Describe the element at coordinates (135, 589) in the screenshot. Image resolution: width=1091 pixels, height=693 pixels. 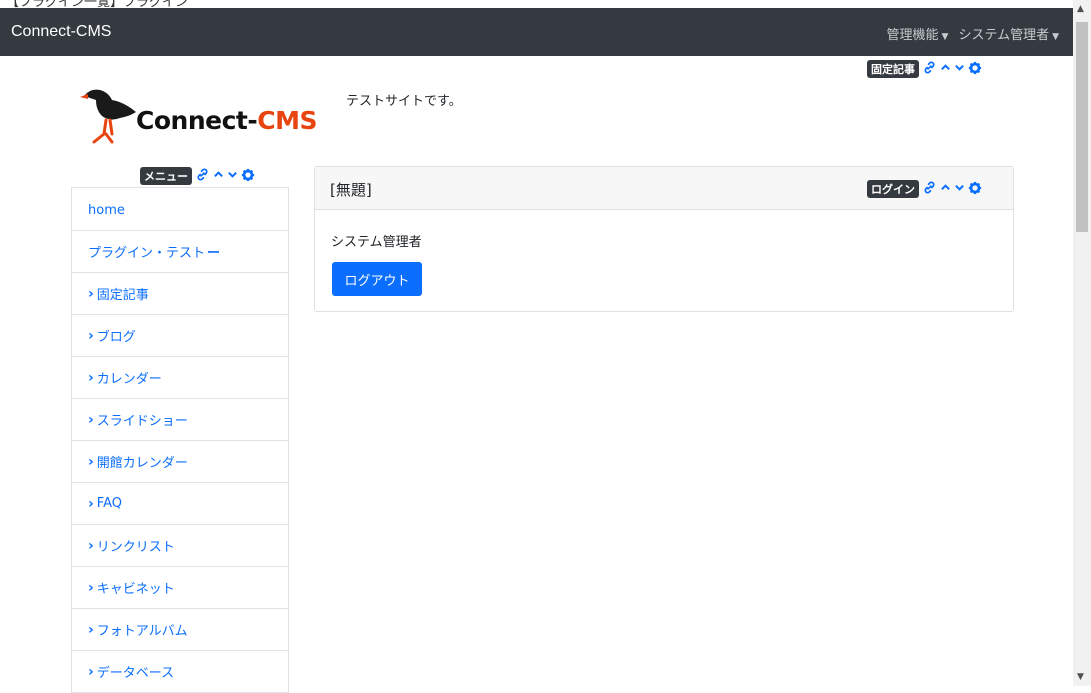
I see `menu-item-label: キャビネット` at that location.